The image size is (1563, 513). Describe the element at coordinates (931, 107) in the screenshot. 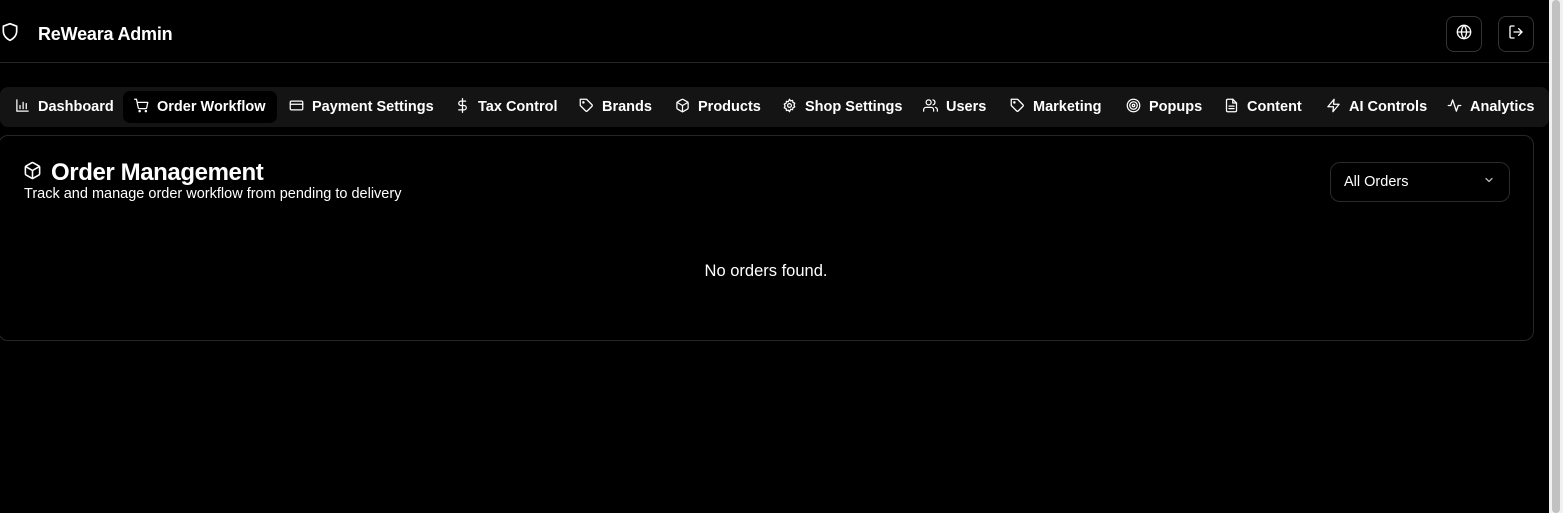

I see `users-icon` at that location.